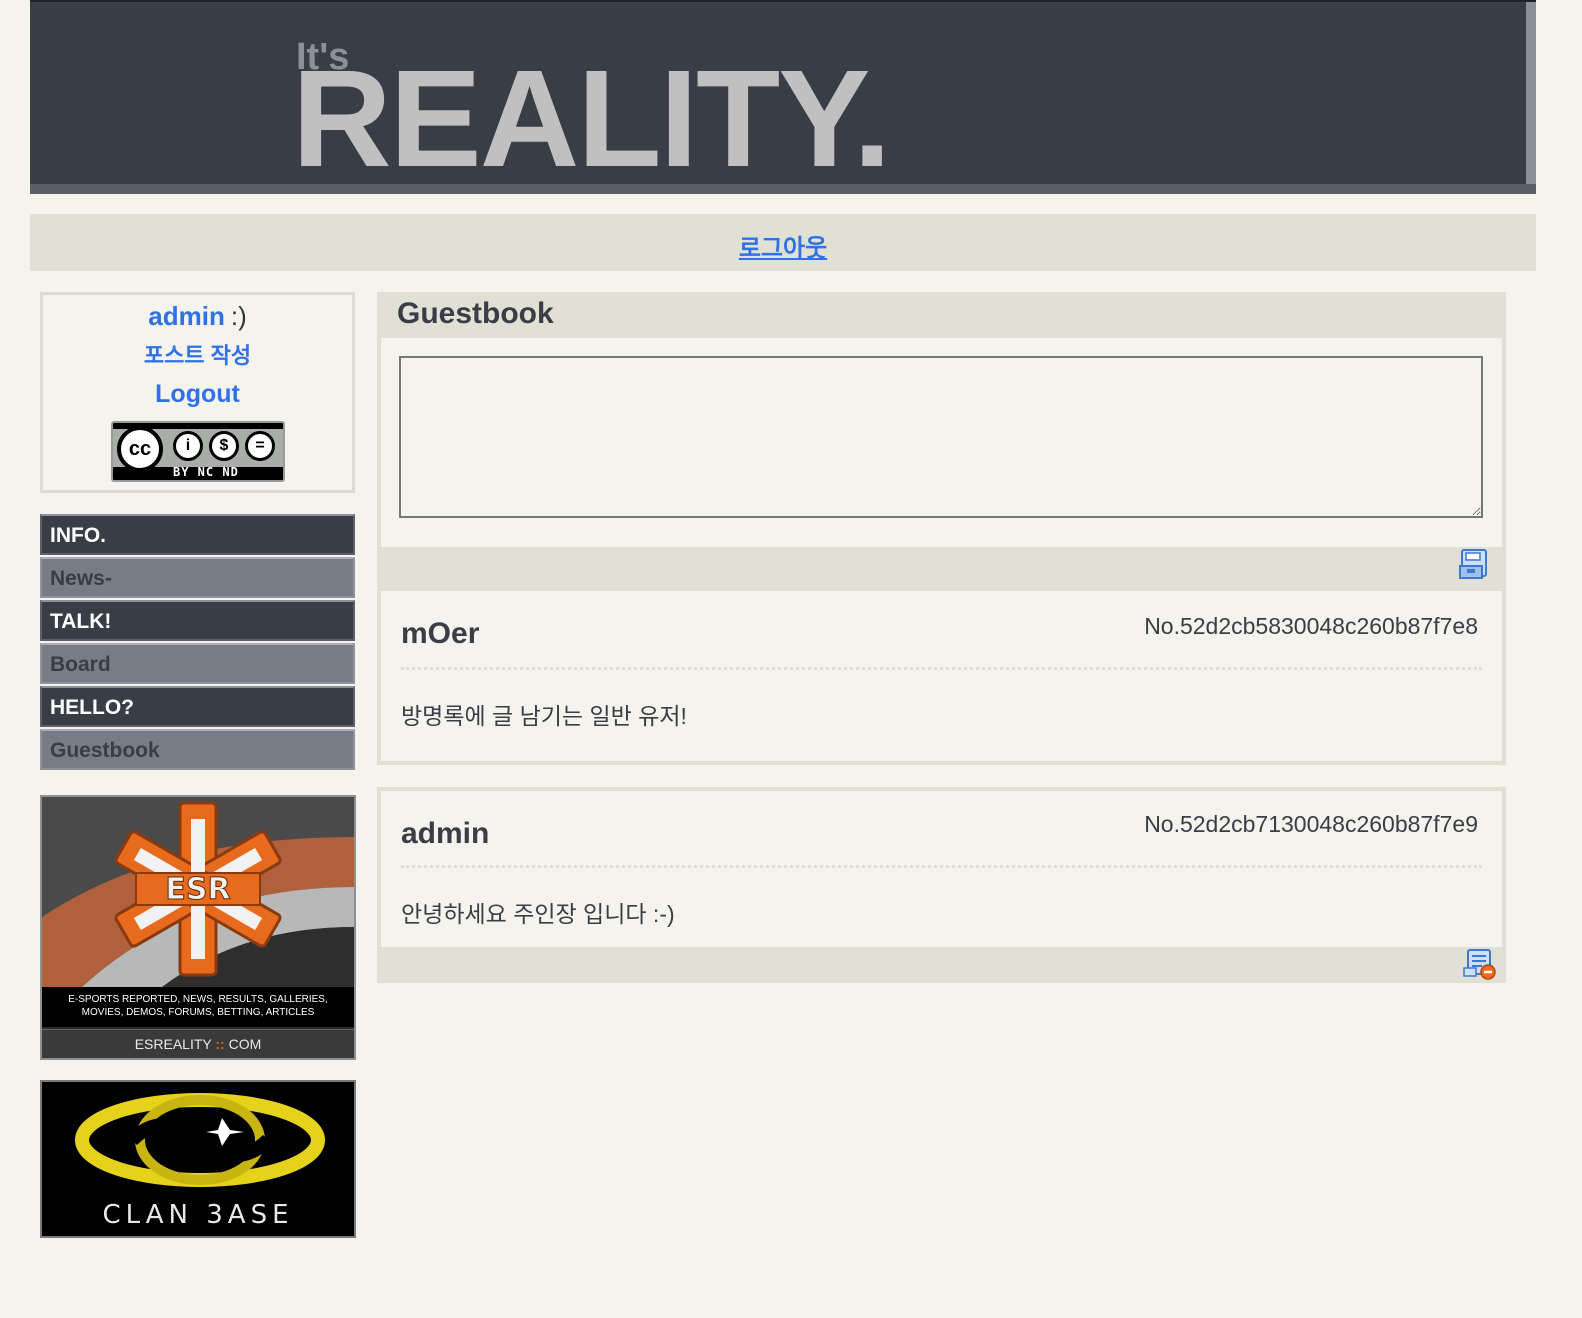  I want to click on clanbase-wordmark: CLAN 3ASE, so click(198, 1215).